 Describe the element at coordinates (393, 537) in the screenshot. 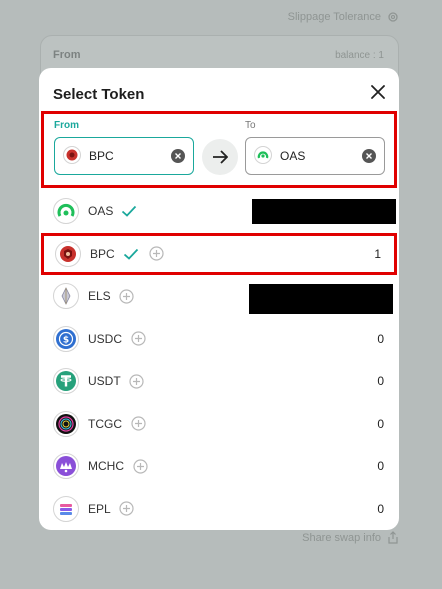

I see `share-icon` at that location.